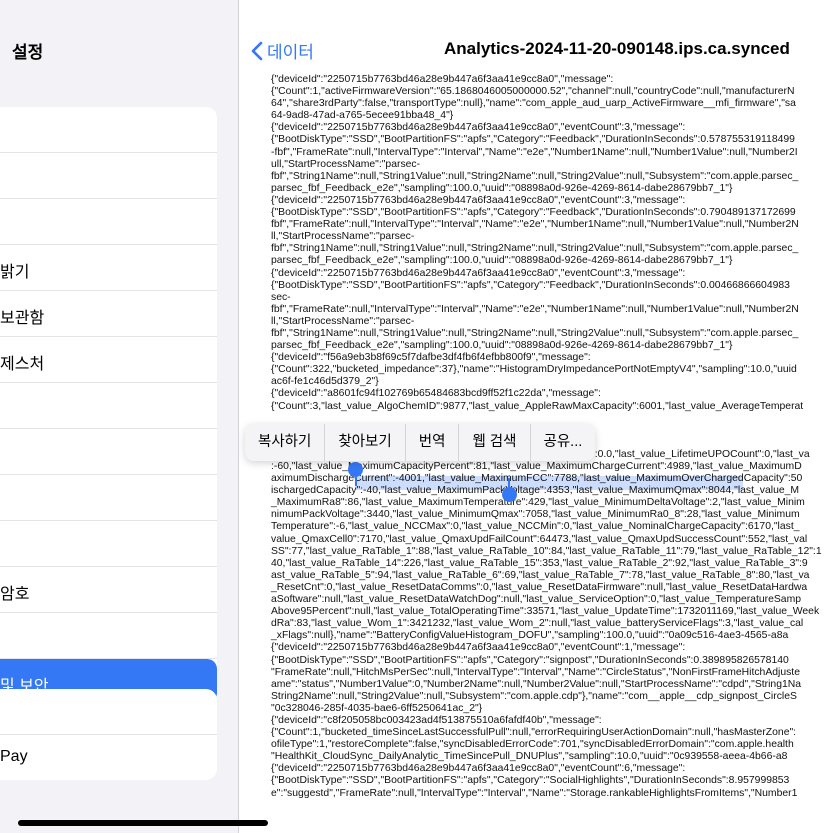 Image resolution: width=833 pixels, height=833 pixels. What do you see at coordinates (325, 382) in the screenshot?
I see `log-line: ac6f-fe1c46d5d379_2"}` at bounding box center [325, 382].